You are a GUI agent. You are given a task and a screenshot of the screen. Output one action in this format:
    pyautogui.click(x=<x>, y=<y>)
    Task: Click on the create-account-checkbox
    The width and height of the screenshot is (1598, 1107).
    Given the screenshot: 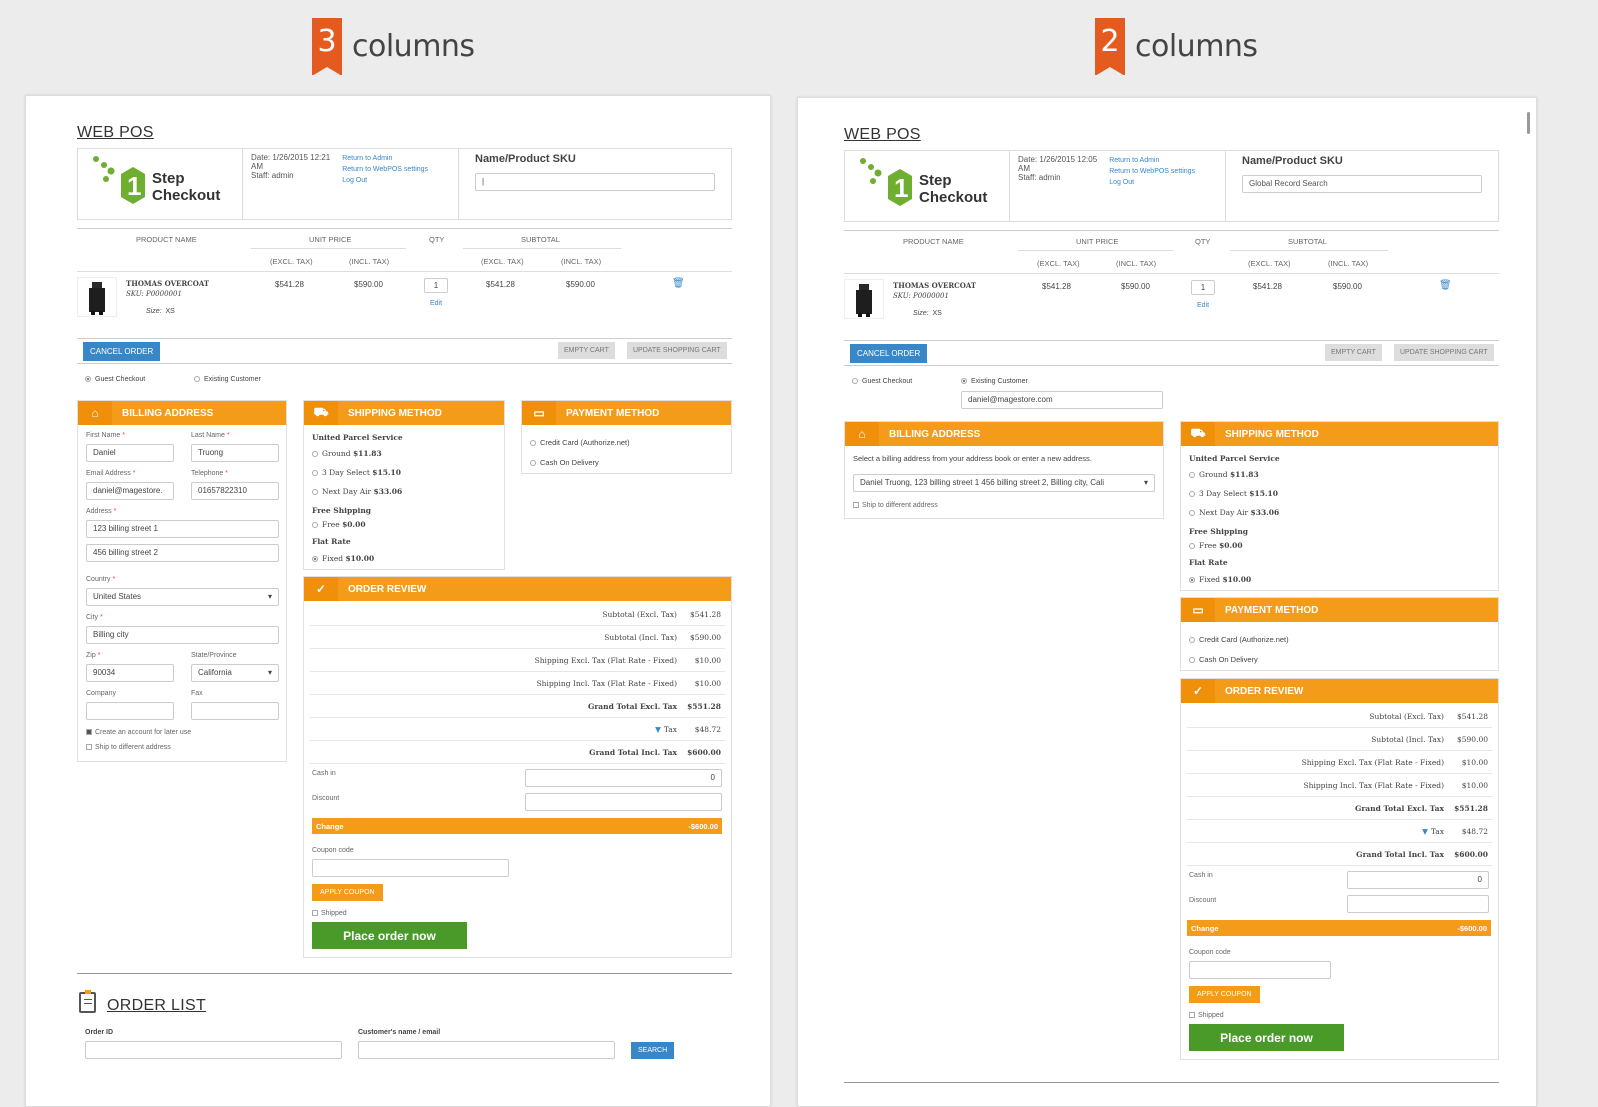 What is the action you would take?
    pyautogui.click(x=89, y=732)
    